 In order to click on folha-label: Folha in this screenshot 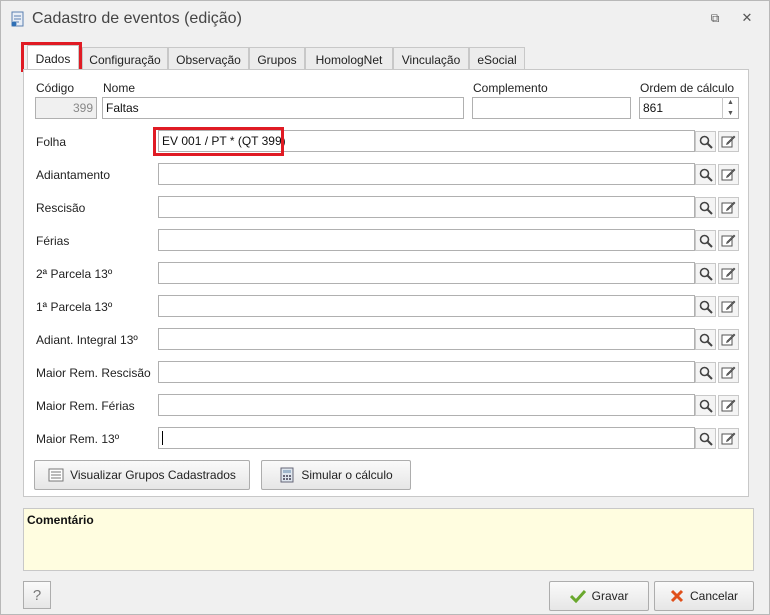, I will do `click(51, 142)`.